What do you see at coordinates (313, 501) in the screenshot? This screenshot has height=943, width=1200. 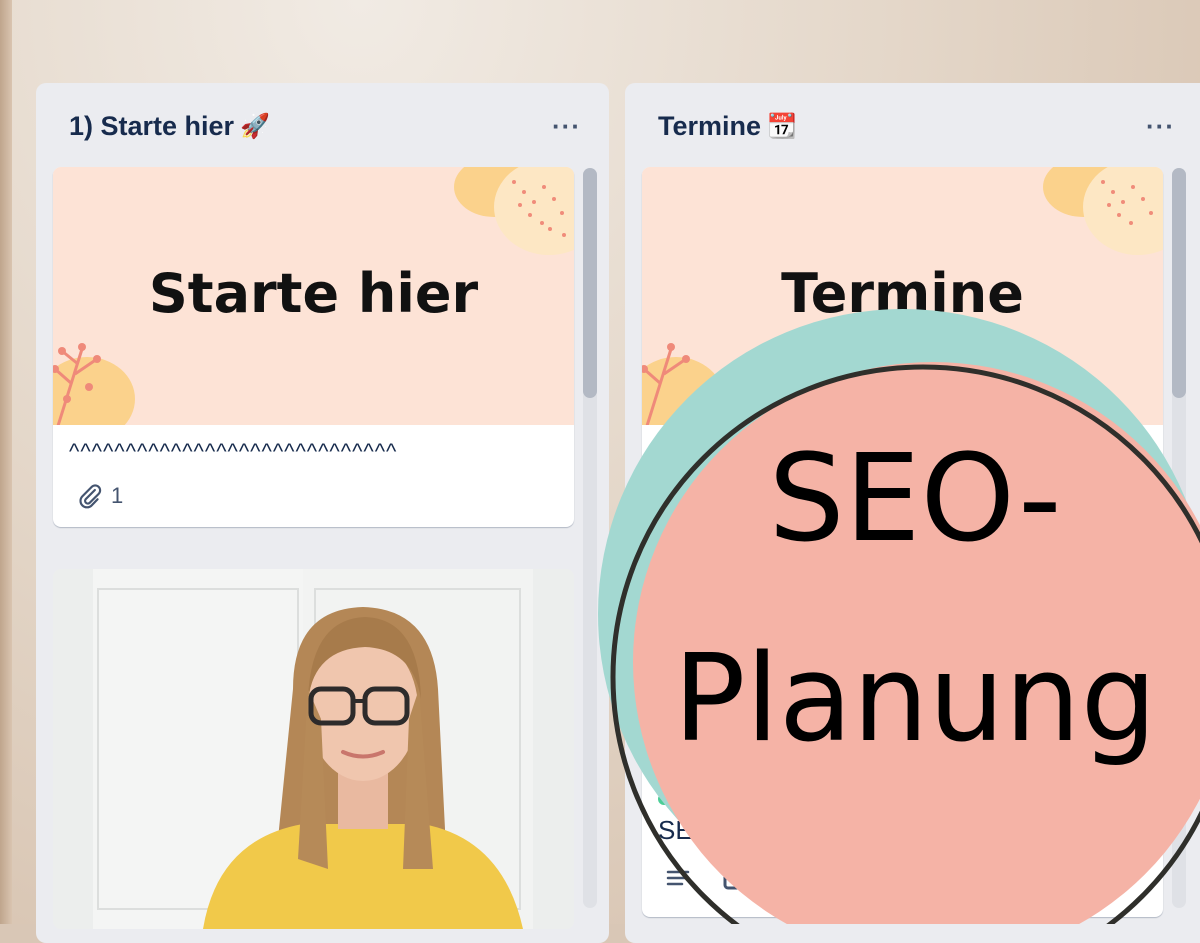 I see `card-badges: 1` at bounding box center [313, 501].